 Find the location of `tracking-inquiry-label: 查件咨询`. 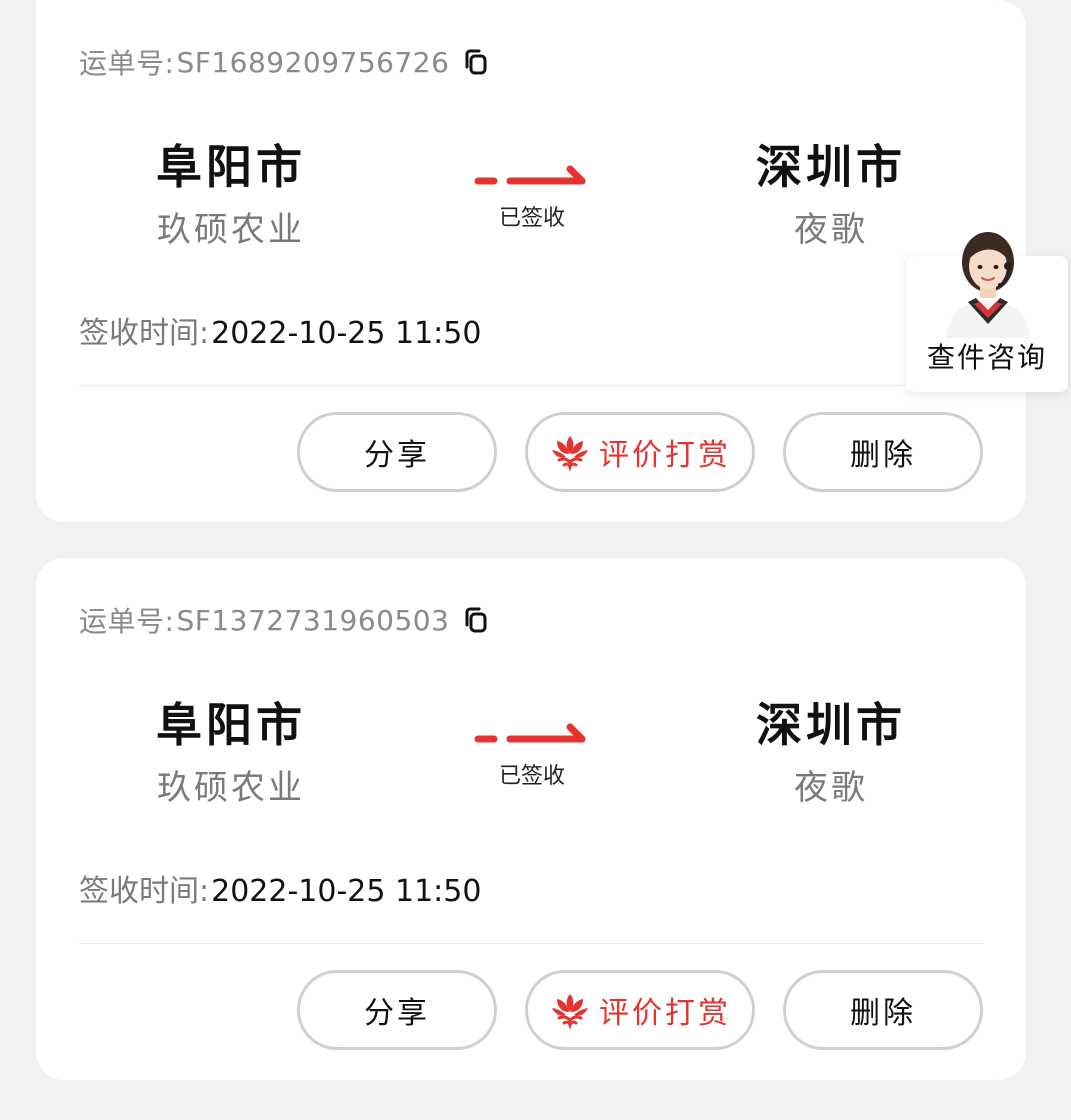

tracking-inquiry-label: 查件咨询 is located at coordinates (986, 357).